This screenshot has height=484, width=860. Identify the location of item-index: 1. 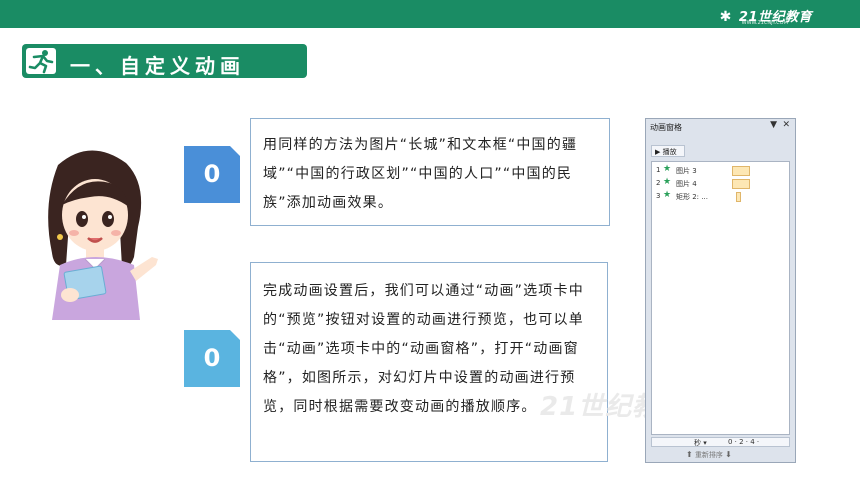
(658, 170).